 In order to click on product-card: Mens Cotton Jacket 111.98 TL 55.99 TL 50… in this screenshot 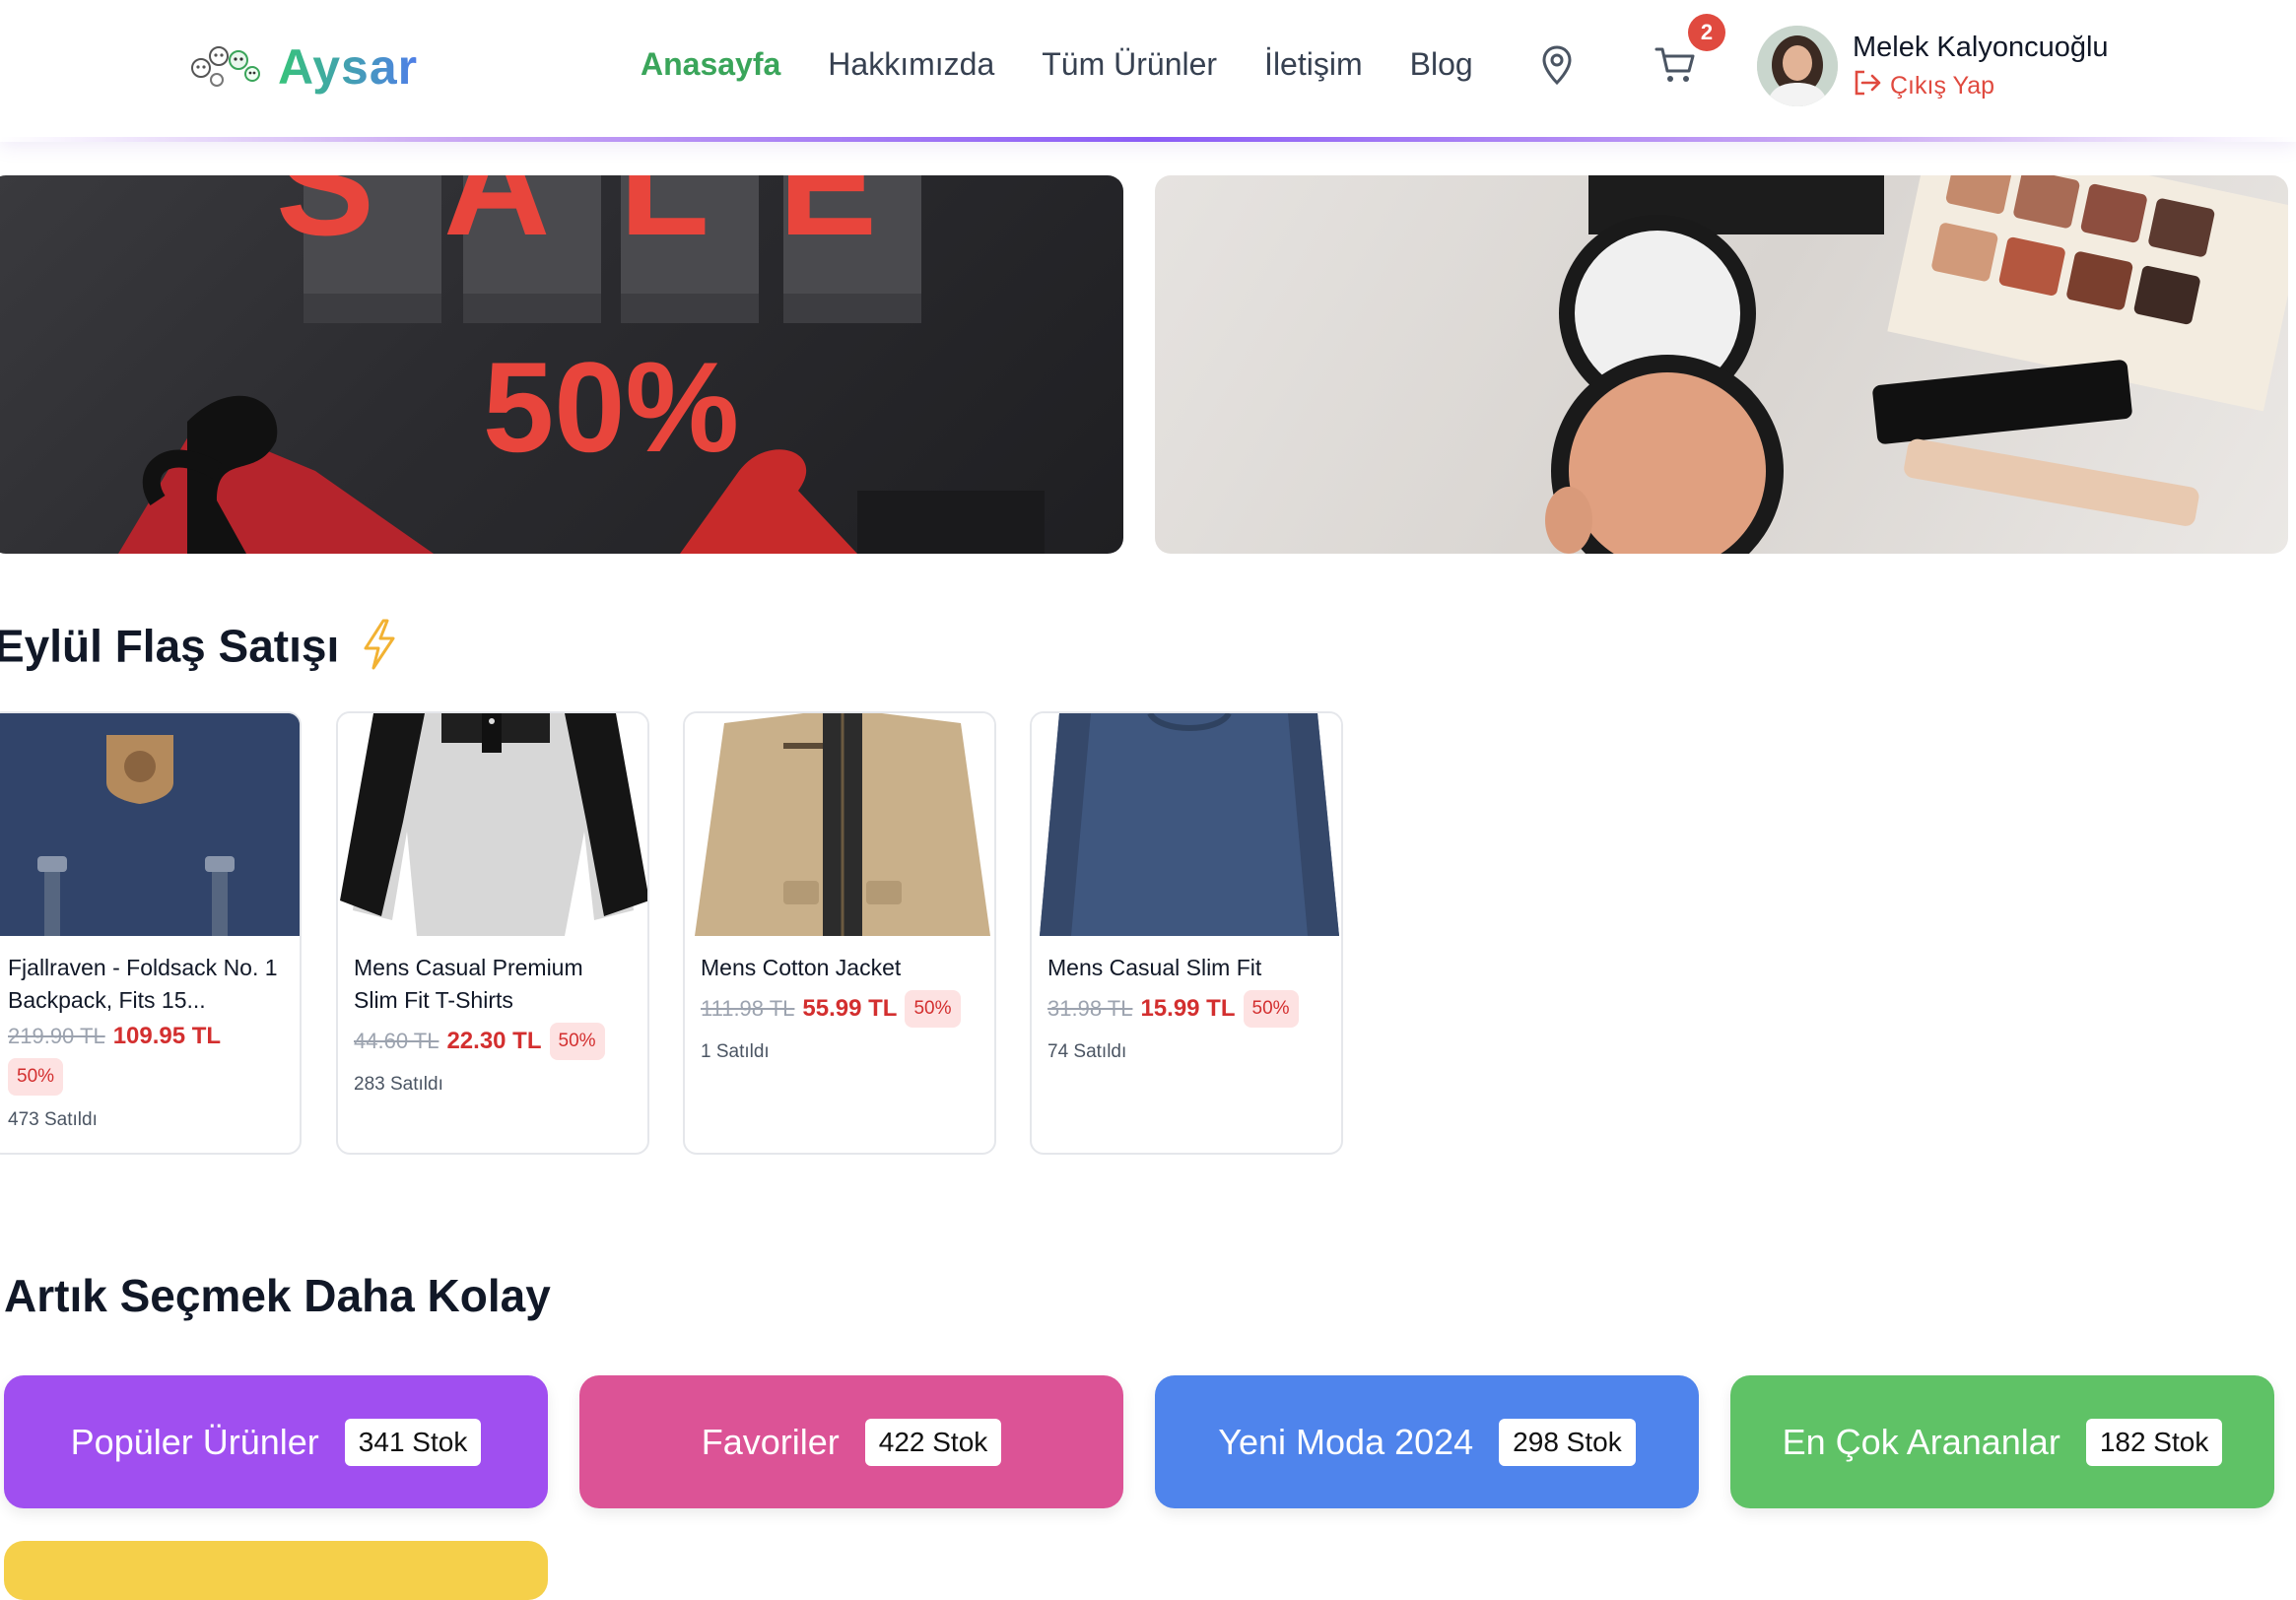, I will do `click(839, 933)`.